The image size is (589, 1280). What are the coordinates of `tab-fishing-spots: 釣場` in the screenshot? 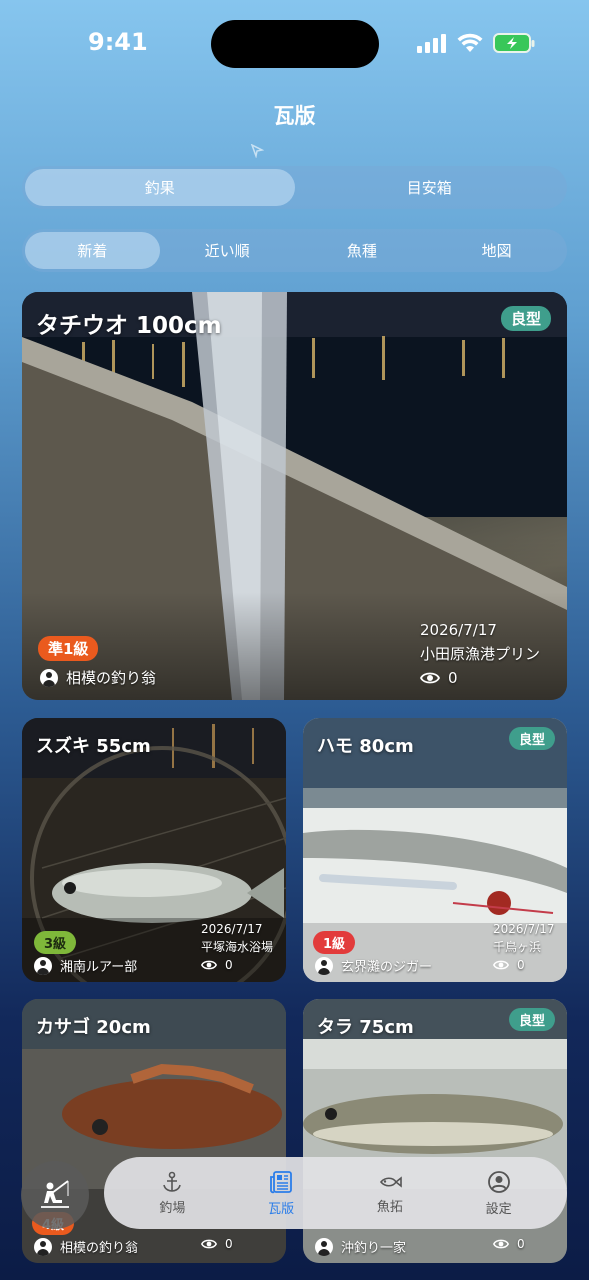 It's located at (172, 1193).